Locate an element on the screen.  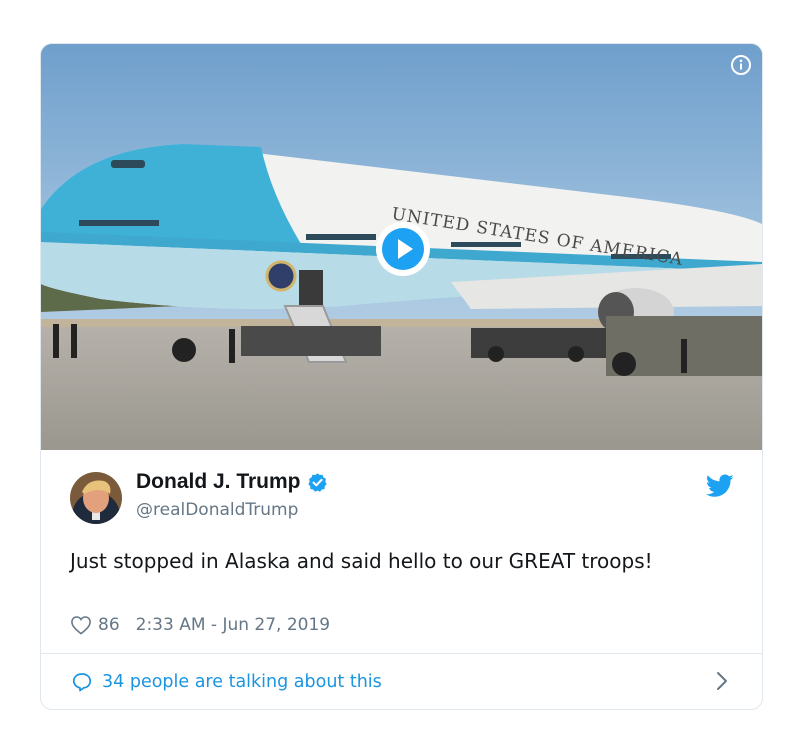
conversation-count-text: 34 people are talking about this is located at coordinates (242, 682).